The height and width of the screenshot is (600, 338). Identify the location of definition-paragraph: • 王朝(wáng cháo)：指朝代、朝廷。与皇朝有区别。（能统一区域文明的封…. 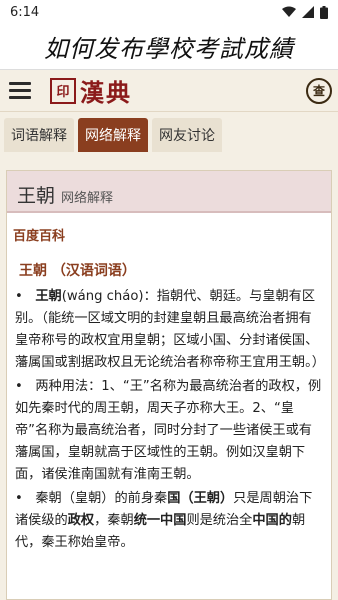
(170, 329).